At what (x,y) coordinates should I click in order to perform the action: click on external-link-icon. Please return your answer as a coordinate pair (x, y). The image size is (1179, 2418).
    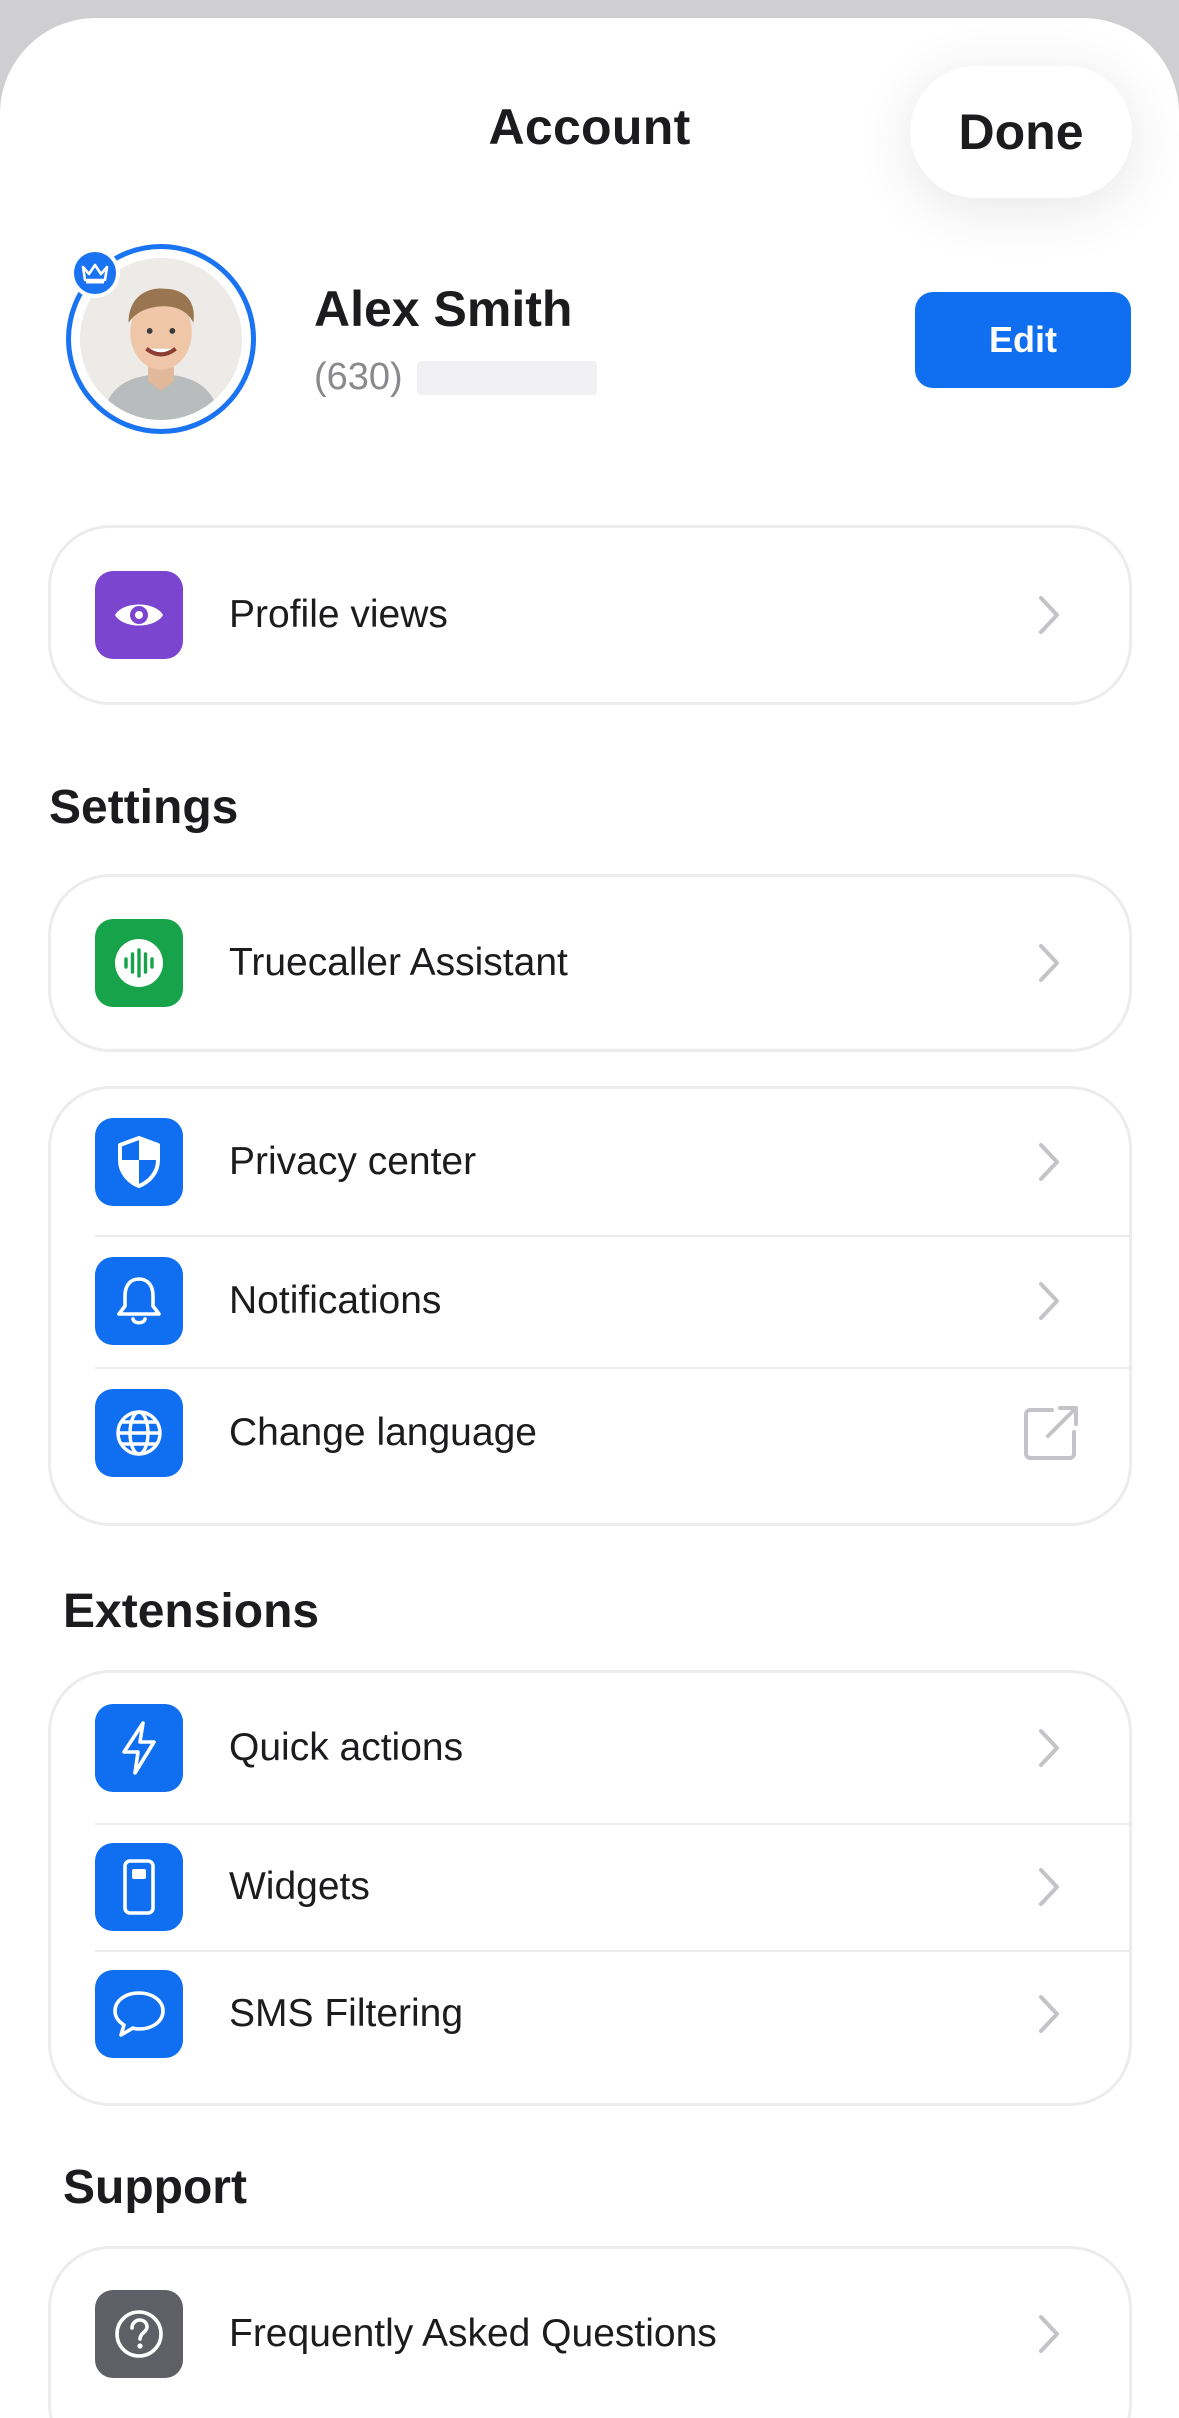
    Looking at the image, I should click on (1051, 1433).